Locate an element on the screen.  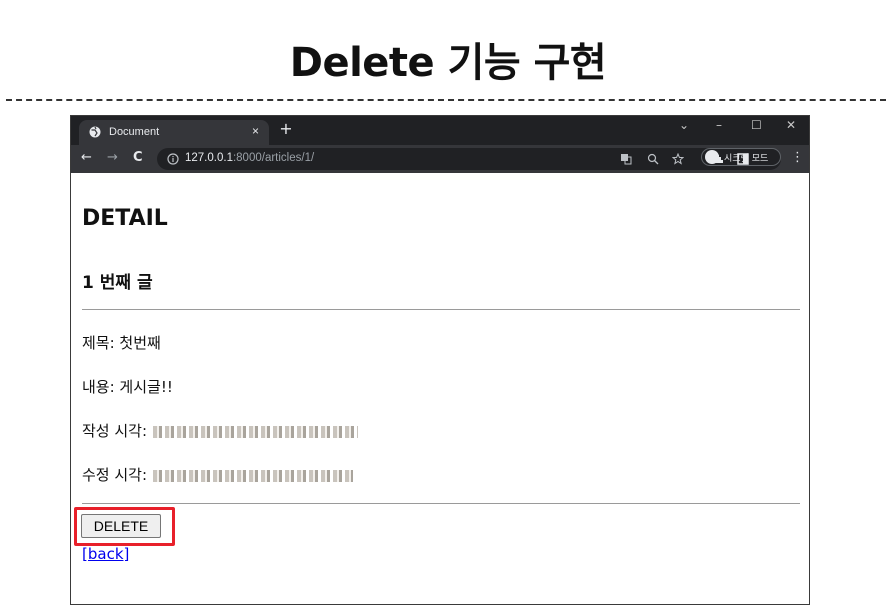
forward-arrow-icon: → is located at coordinates (112, 157).